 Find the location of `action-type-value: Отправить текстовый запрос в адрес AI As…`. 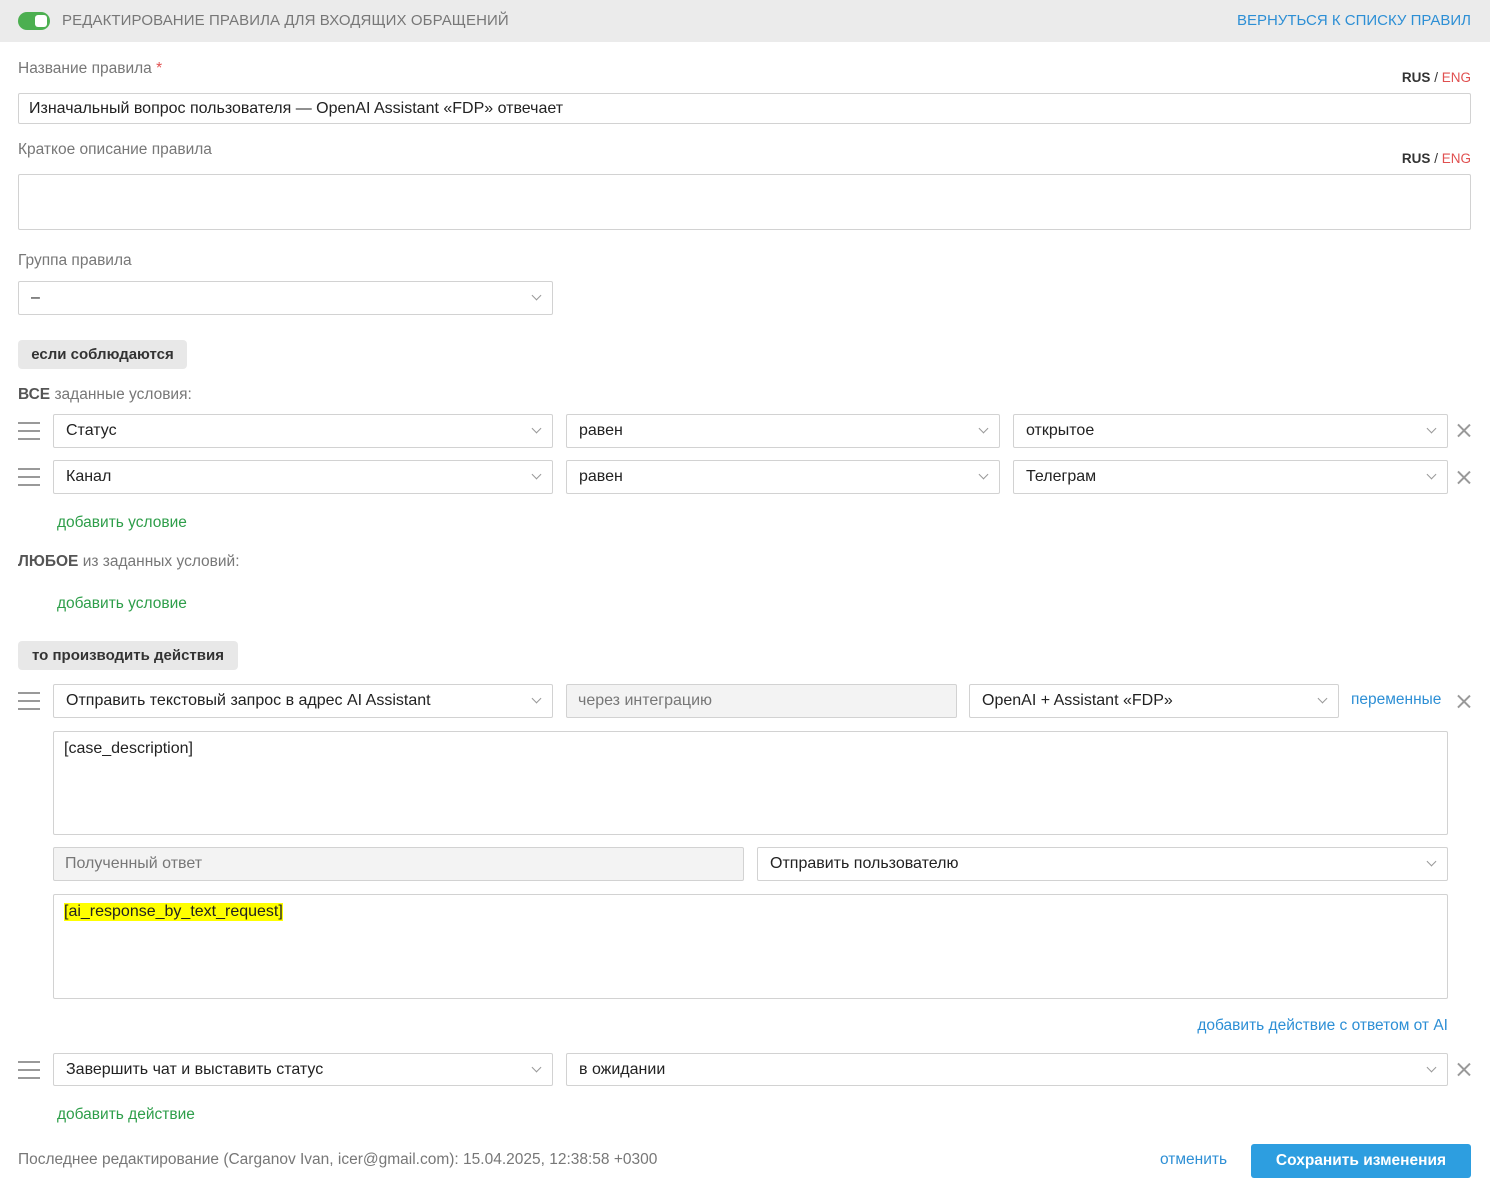

action-type-value: Отправить текстовый запрос в адрес AI As… is located at coordinates (248, 700).